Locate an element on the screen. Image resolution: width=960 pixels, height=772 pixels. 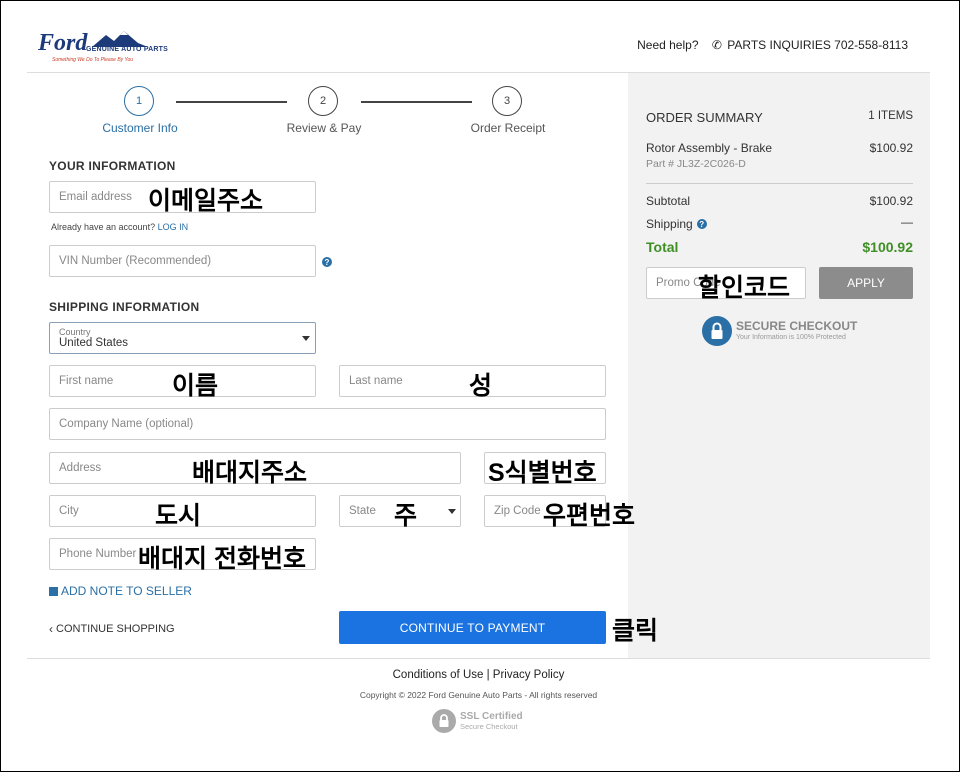
last-name-placeholder: Last name is located at coordinates (376, 381).